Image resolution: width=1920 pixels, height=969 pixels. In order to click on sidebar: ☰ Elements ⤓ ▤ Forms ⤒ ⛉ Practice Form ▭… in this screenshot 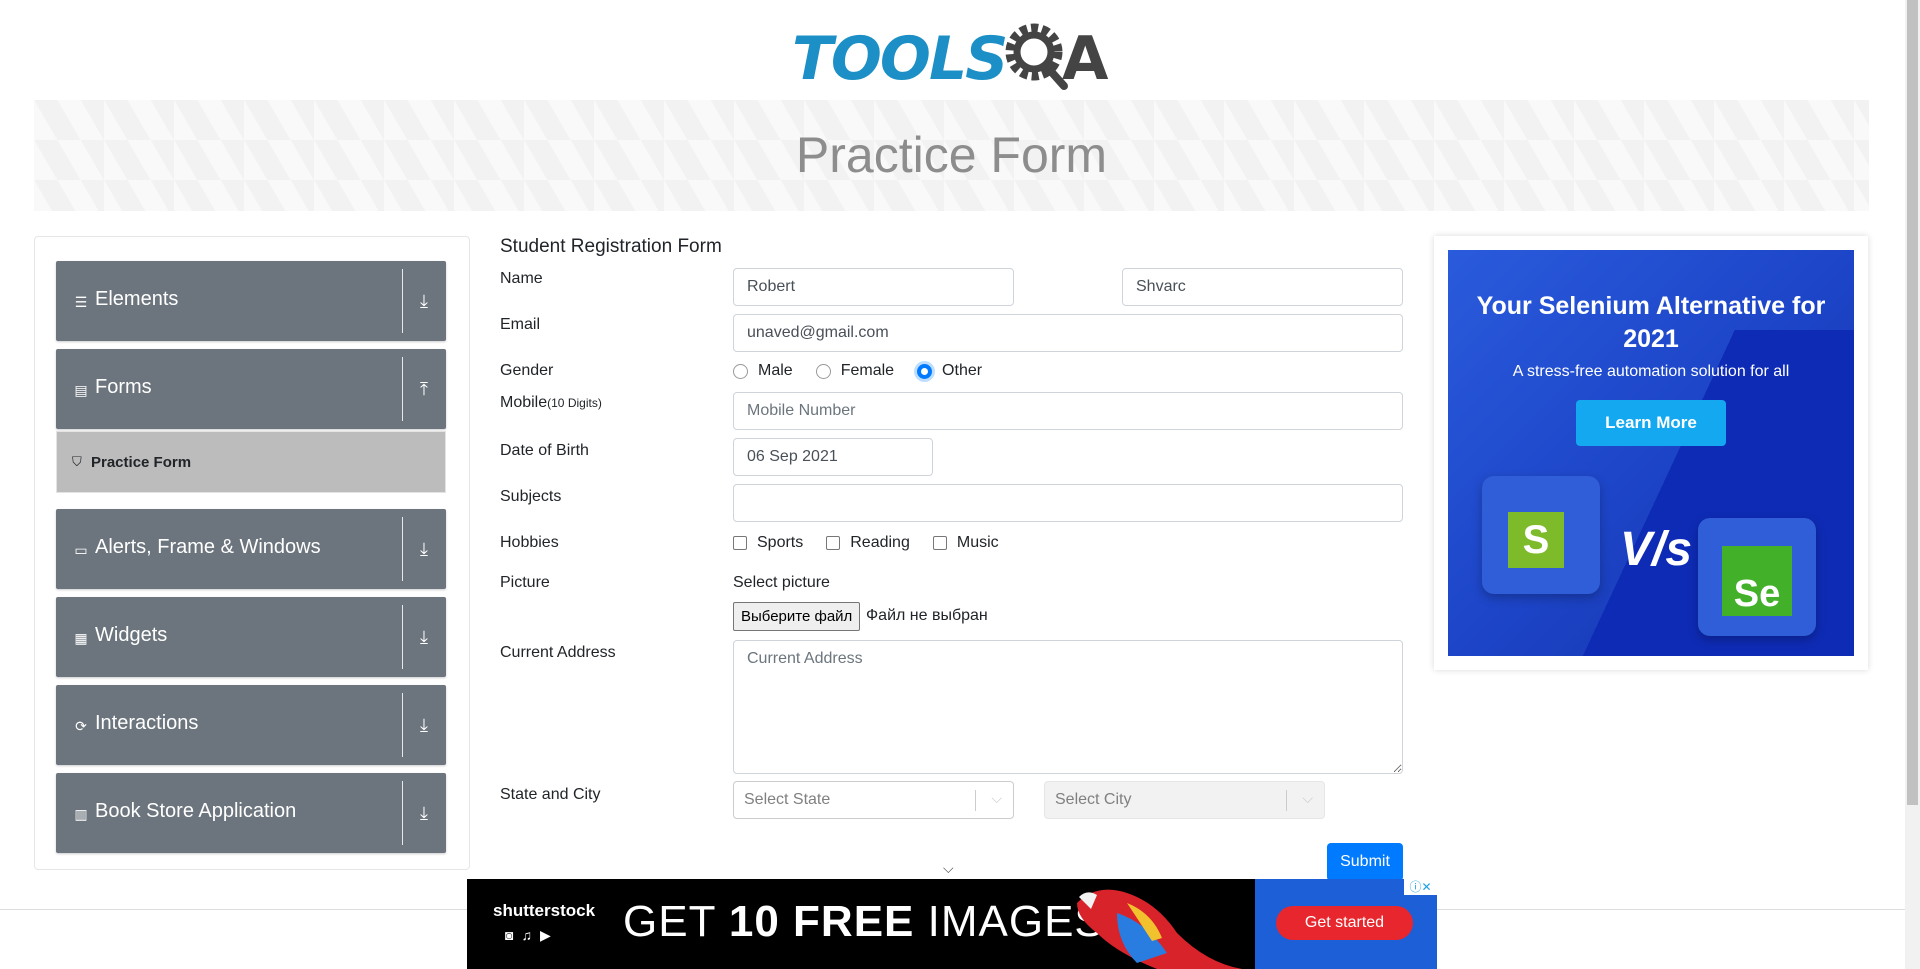, I will do `click(252, 553)`.